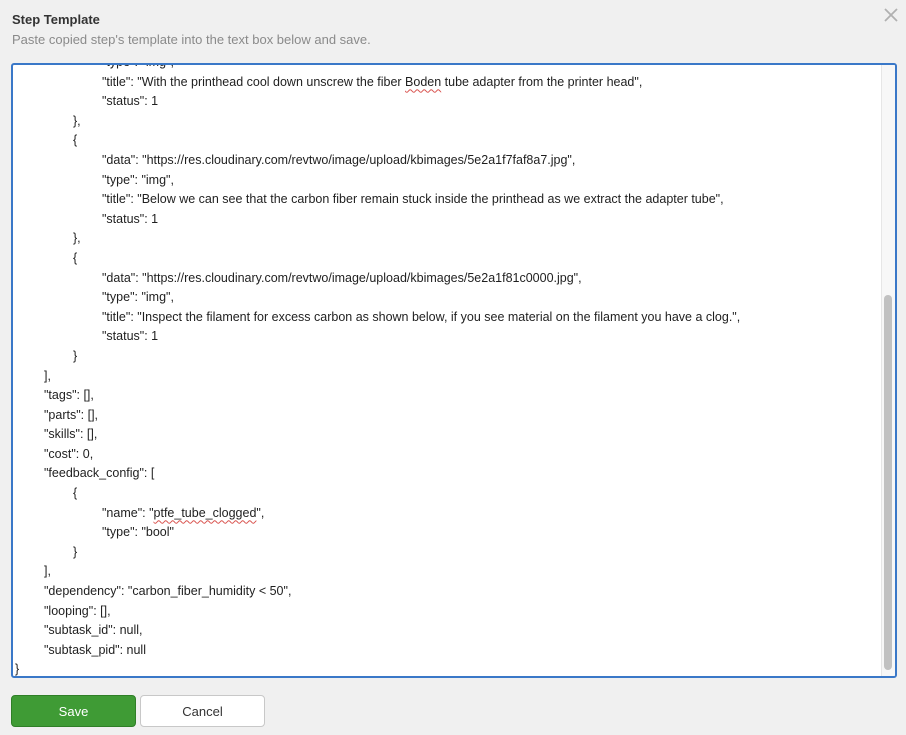 The width and height of the screenshot is (906, 735). What do you see at coordinates (95, 649) in the screenshot?
I see `code-line: "subtask_pid": null` at bounding box center [95, 649].